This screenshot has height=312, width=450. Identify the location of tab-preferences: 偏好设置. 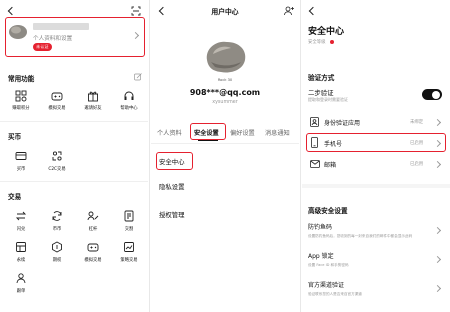
(242, 132).